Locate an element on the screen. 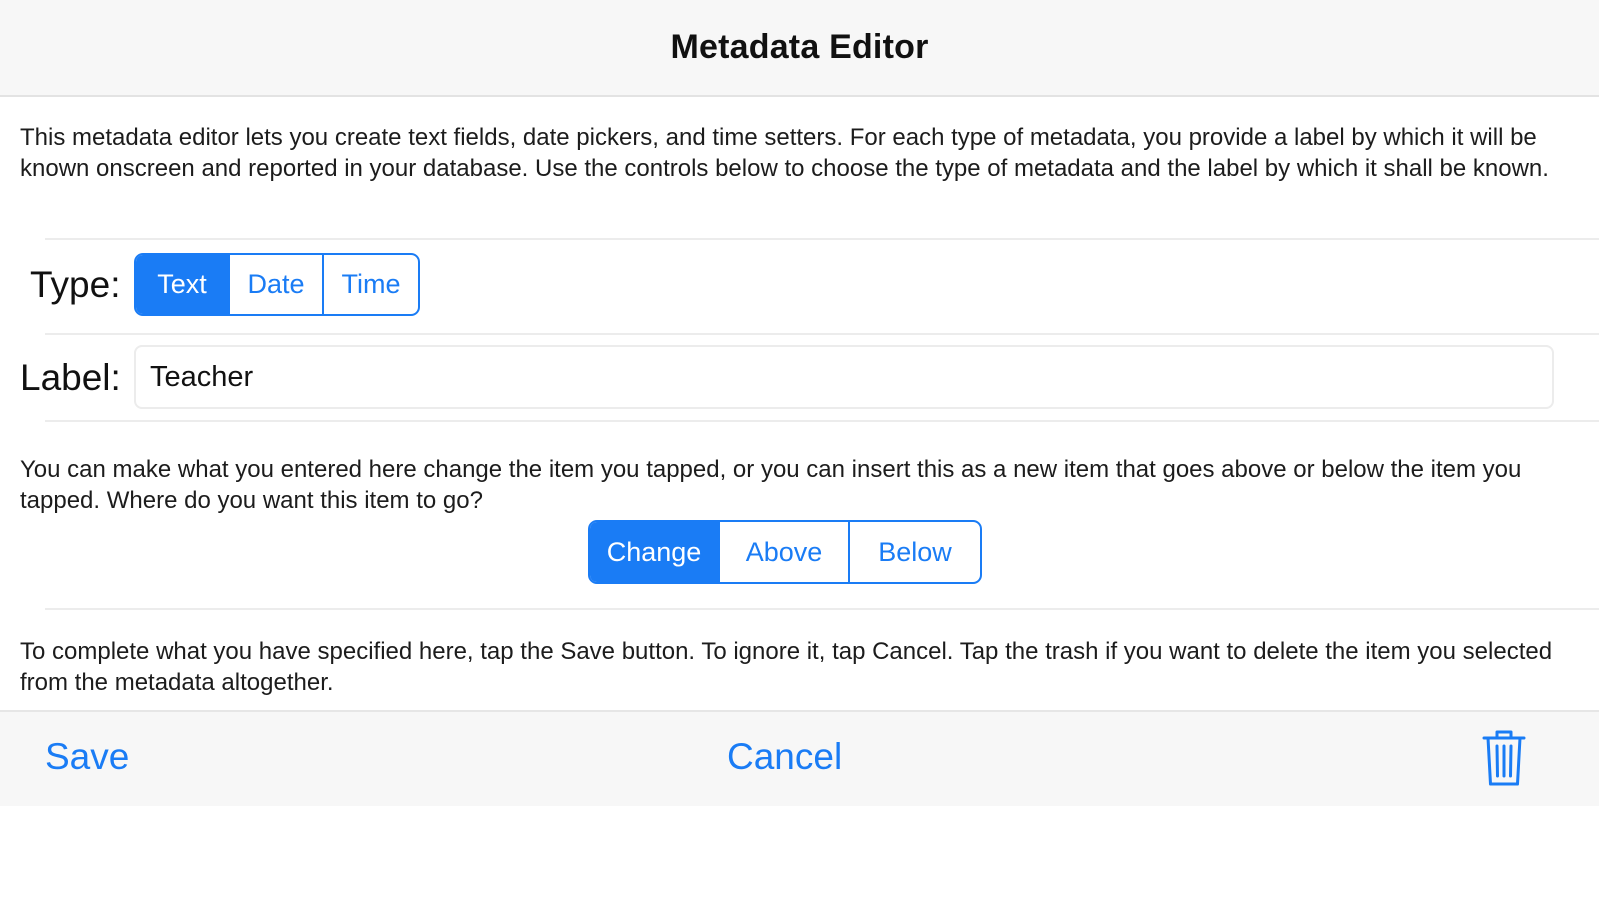 The image size is (1599, 900). navigation-bar: Metadata Editor is located at coordinates (799, 48).